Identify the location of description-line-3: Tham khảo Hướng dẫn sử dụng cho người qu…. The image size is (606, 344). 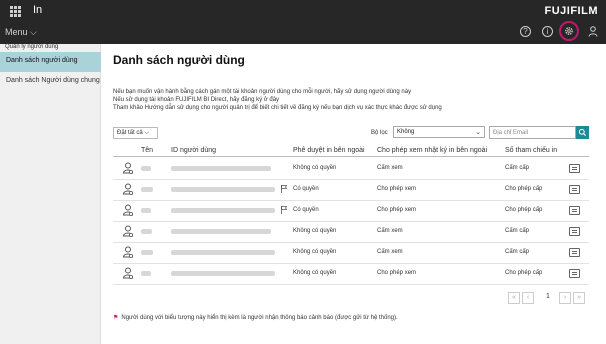
(277, 108).